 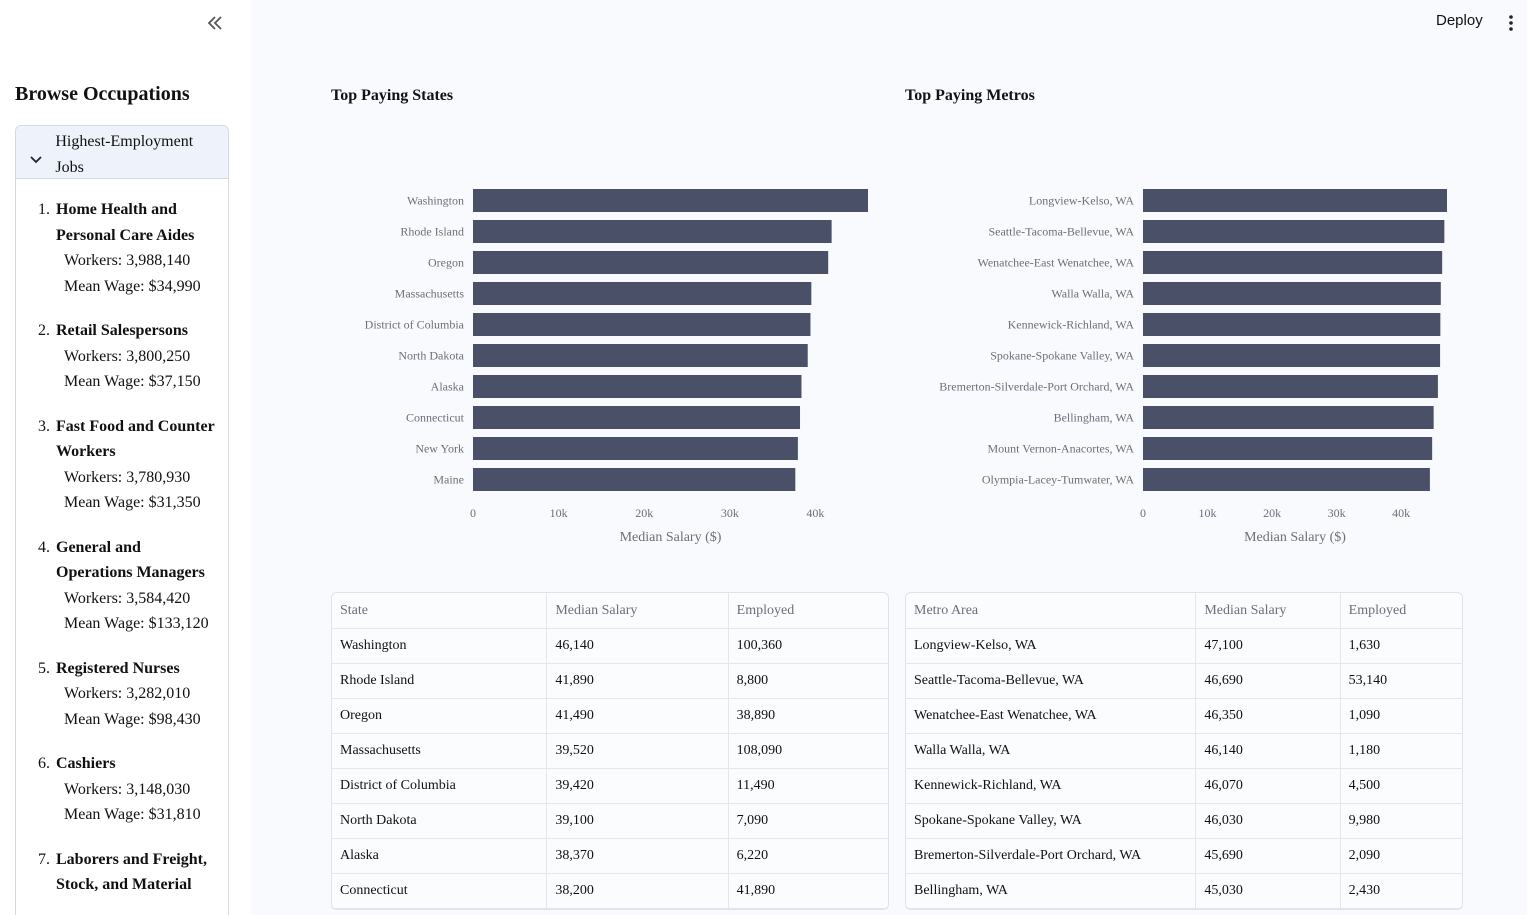 I want to click on table-cell: 8,800, so click(x=808, y=681).